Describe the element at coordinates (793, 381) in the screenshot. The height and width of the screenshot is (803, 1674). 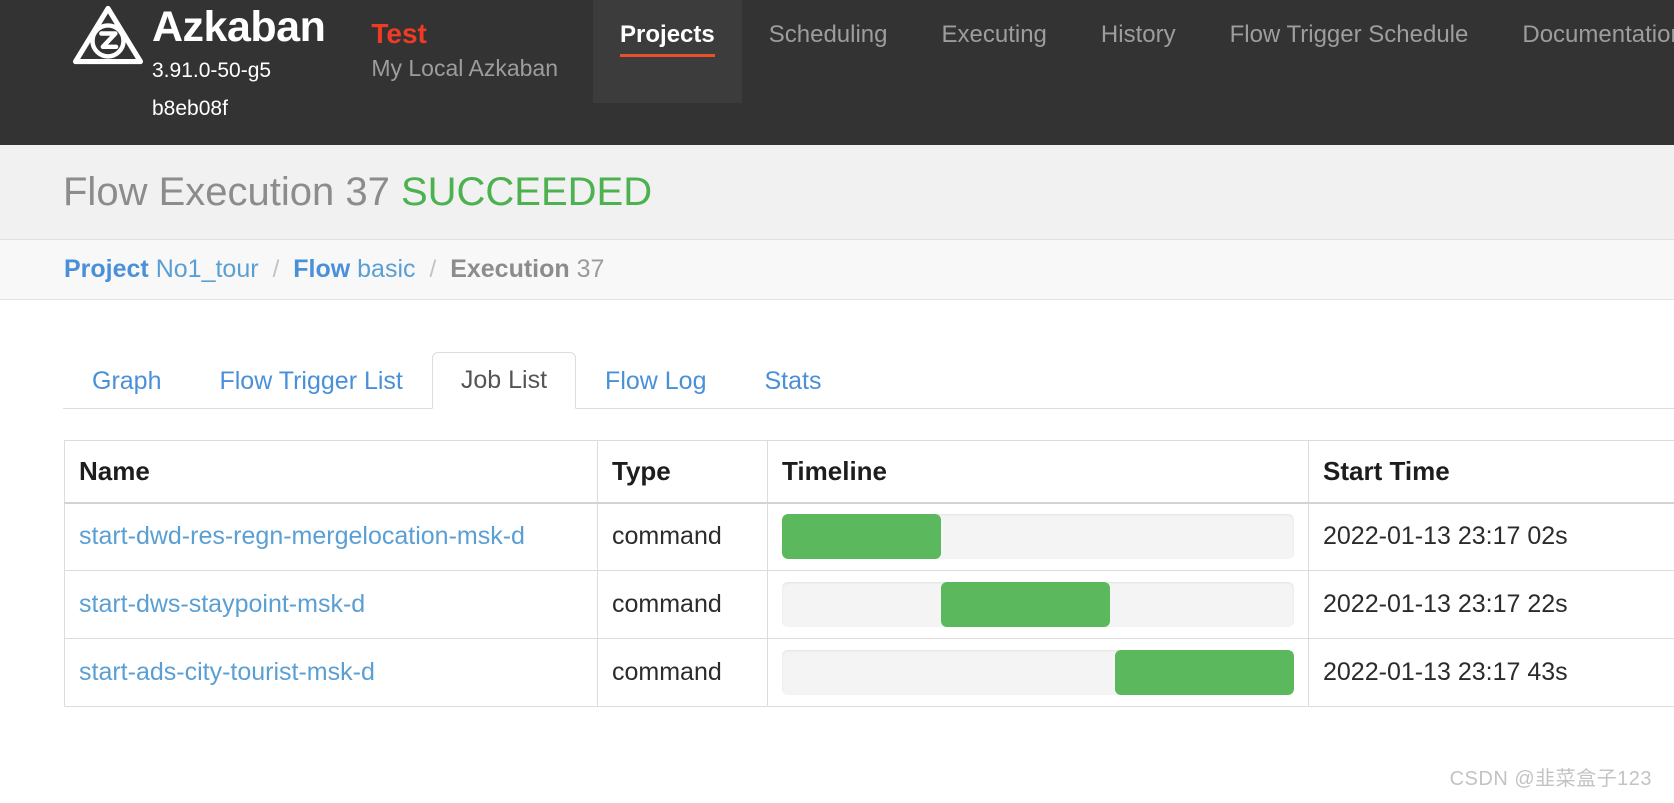
I see `tab-stats: Stats` at that location.